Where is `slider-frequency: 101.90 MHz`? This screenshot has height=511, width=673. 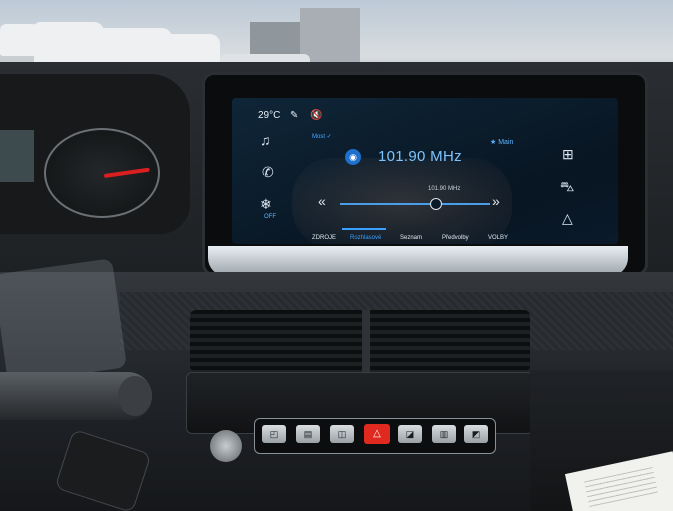 slider-frequency: 101.90 MHz is located at coordinates (444, 189).